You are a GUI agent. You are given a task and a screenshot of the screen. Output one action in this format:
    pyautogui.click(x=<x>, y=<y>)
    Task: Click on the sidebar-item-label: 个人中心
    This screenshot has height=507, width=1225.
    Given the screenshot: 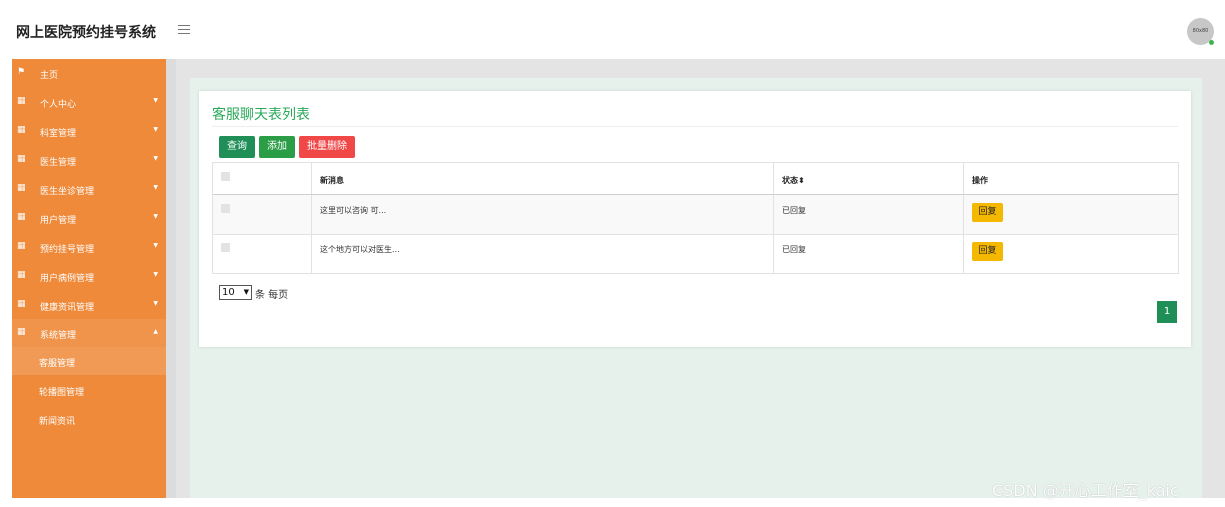 What is the action you would take?
    pyautogui.click(x=58, y=105)
    